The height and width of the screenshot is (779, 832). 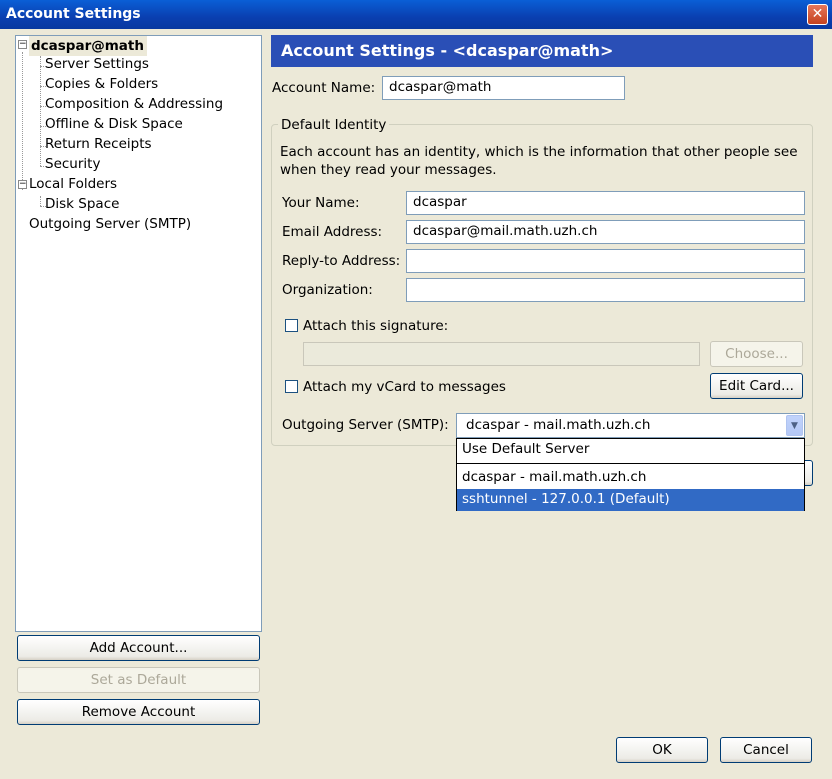 I want to click on page-title: Account Settings - <dcaspar@math>, so click(x=542, y=51).